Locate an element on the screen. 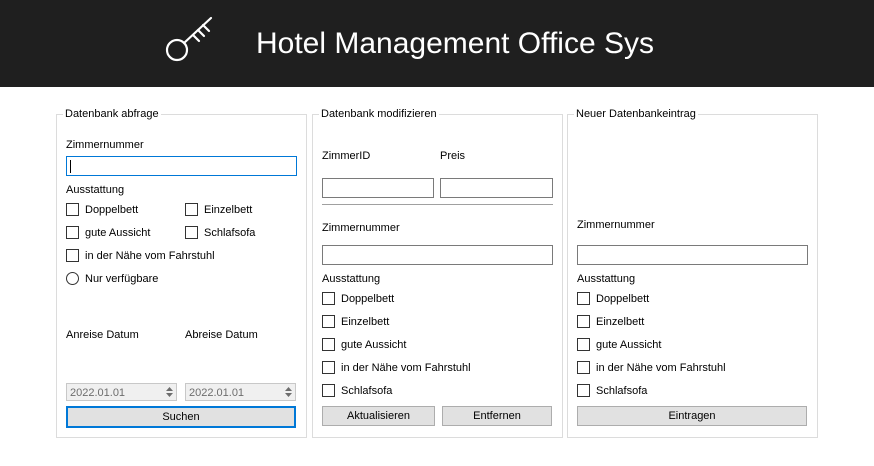  update-button: Aktualisieren is located at coordinates (378, 416).